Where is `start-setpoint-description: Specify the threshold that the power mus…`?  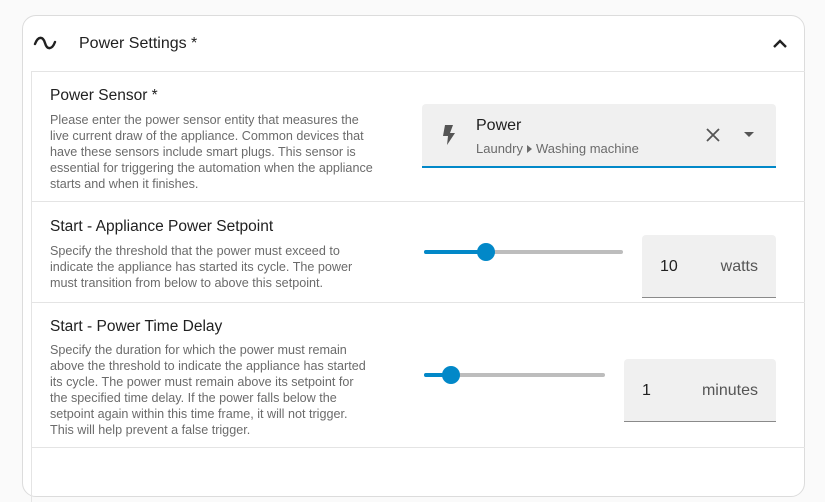 start-setpoint-description: Specify the threshold that the power mus… is located at coordinates (201, 267).